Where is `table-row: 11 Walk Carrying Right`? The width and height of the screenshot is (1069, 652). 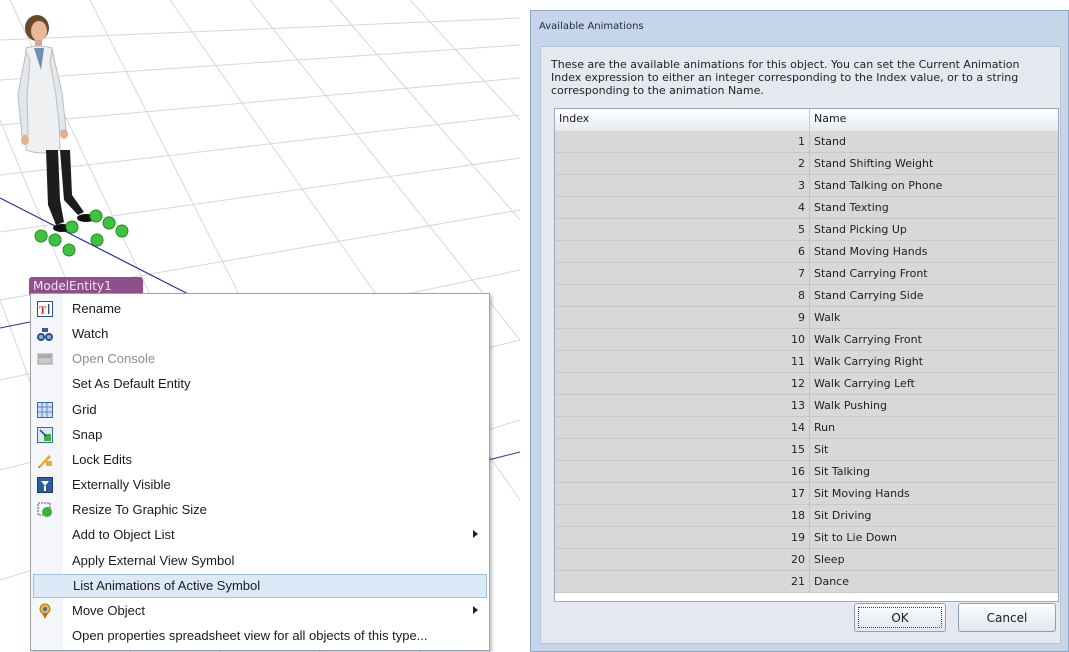
table-row: 11 Walk Carrying Right is located at coordinates (806, 362).